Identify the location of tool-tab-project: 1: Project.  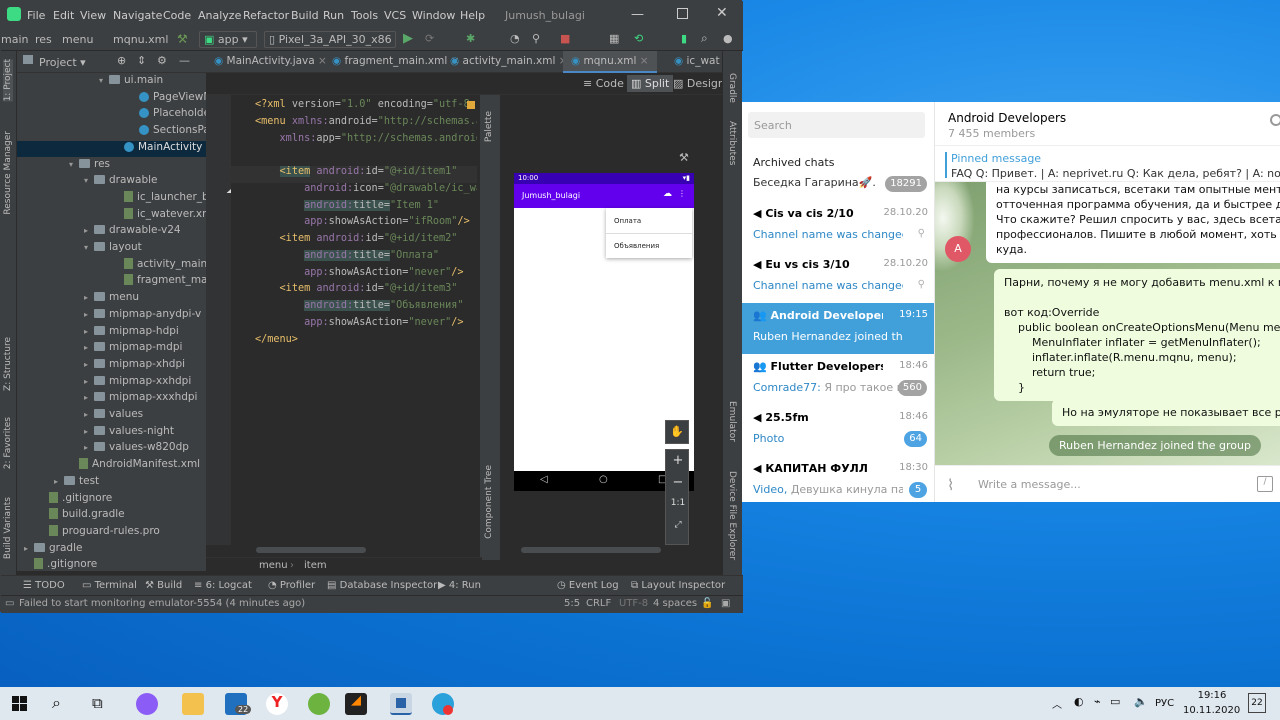
(8, 80).